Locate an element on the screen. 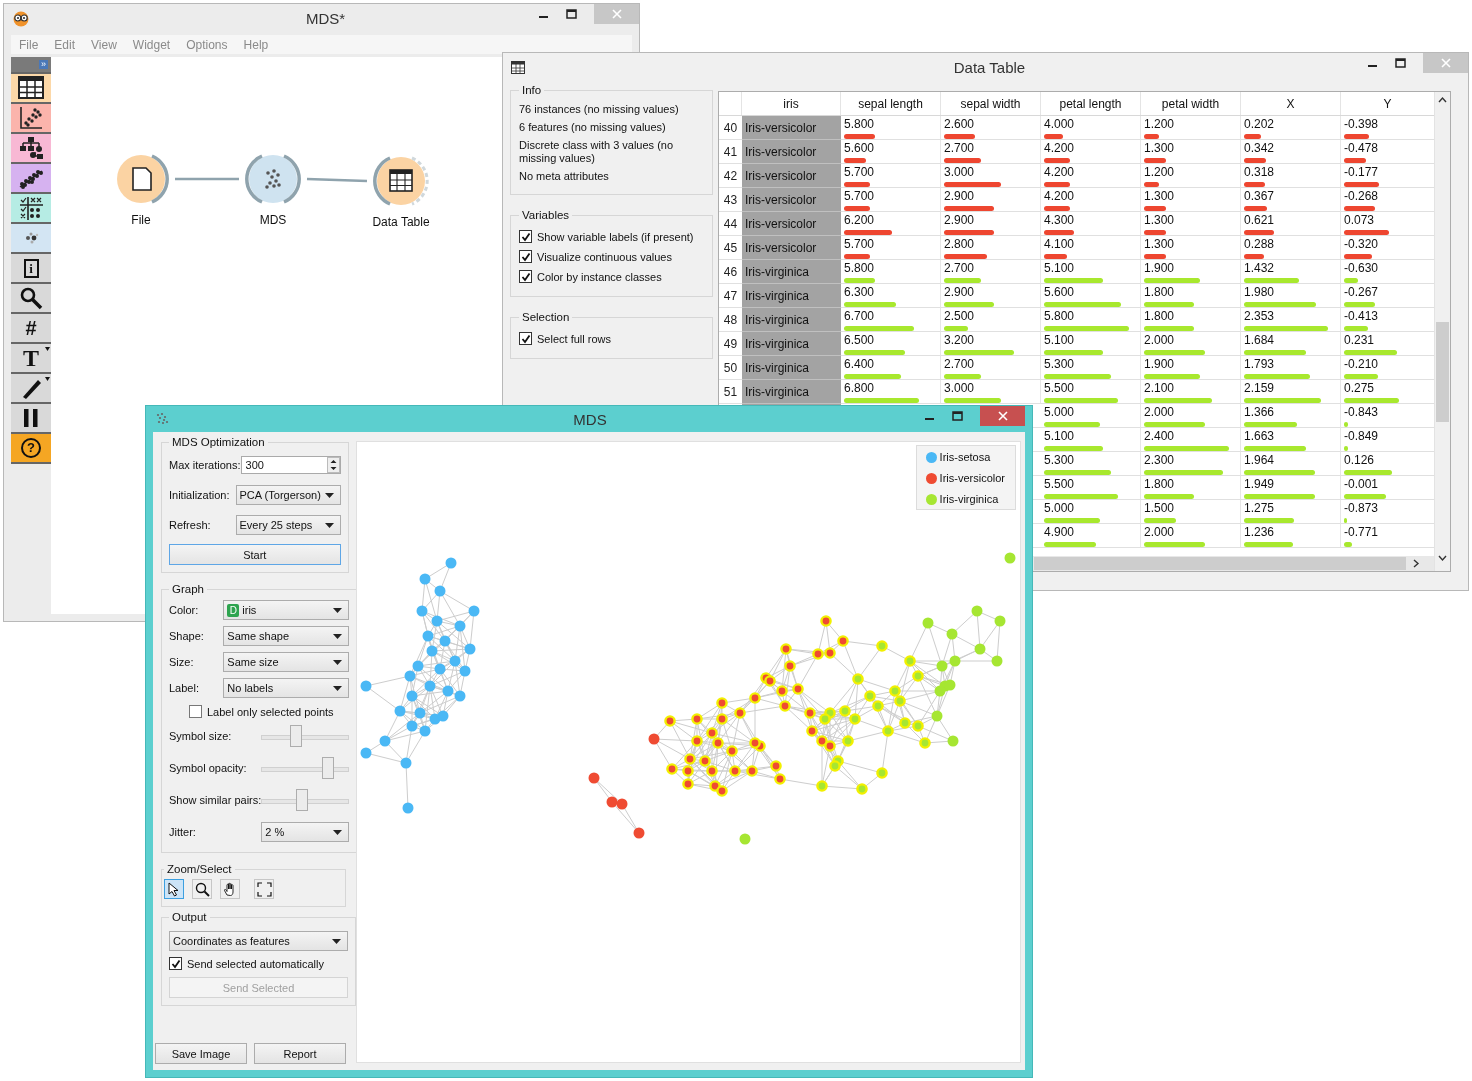 Image resolution: width=1472 pixels, height=1081 pixels. table-cell-text: 1.800 is located at coordinates (1160, 316).